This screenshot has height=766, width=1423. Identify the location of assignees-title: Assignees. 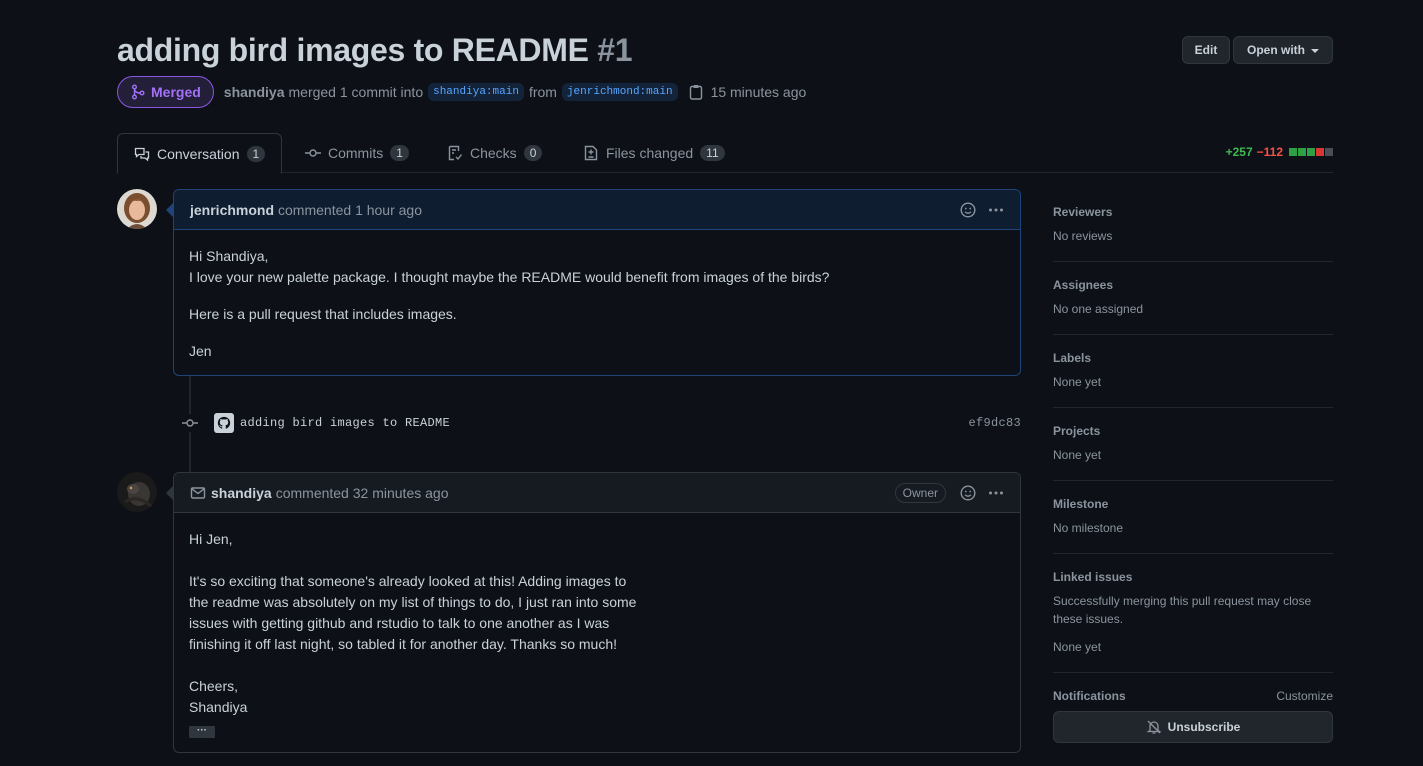
(1083, 285).